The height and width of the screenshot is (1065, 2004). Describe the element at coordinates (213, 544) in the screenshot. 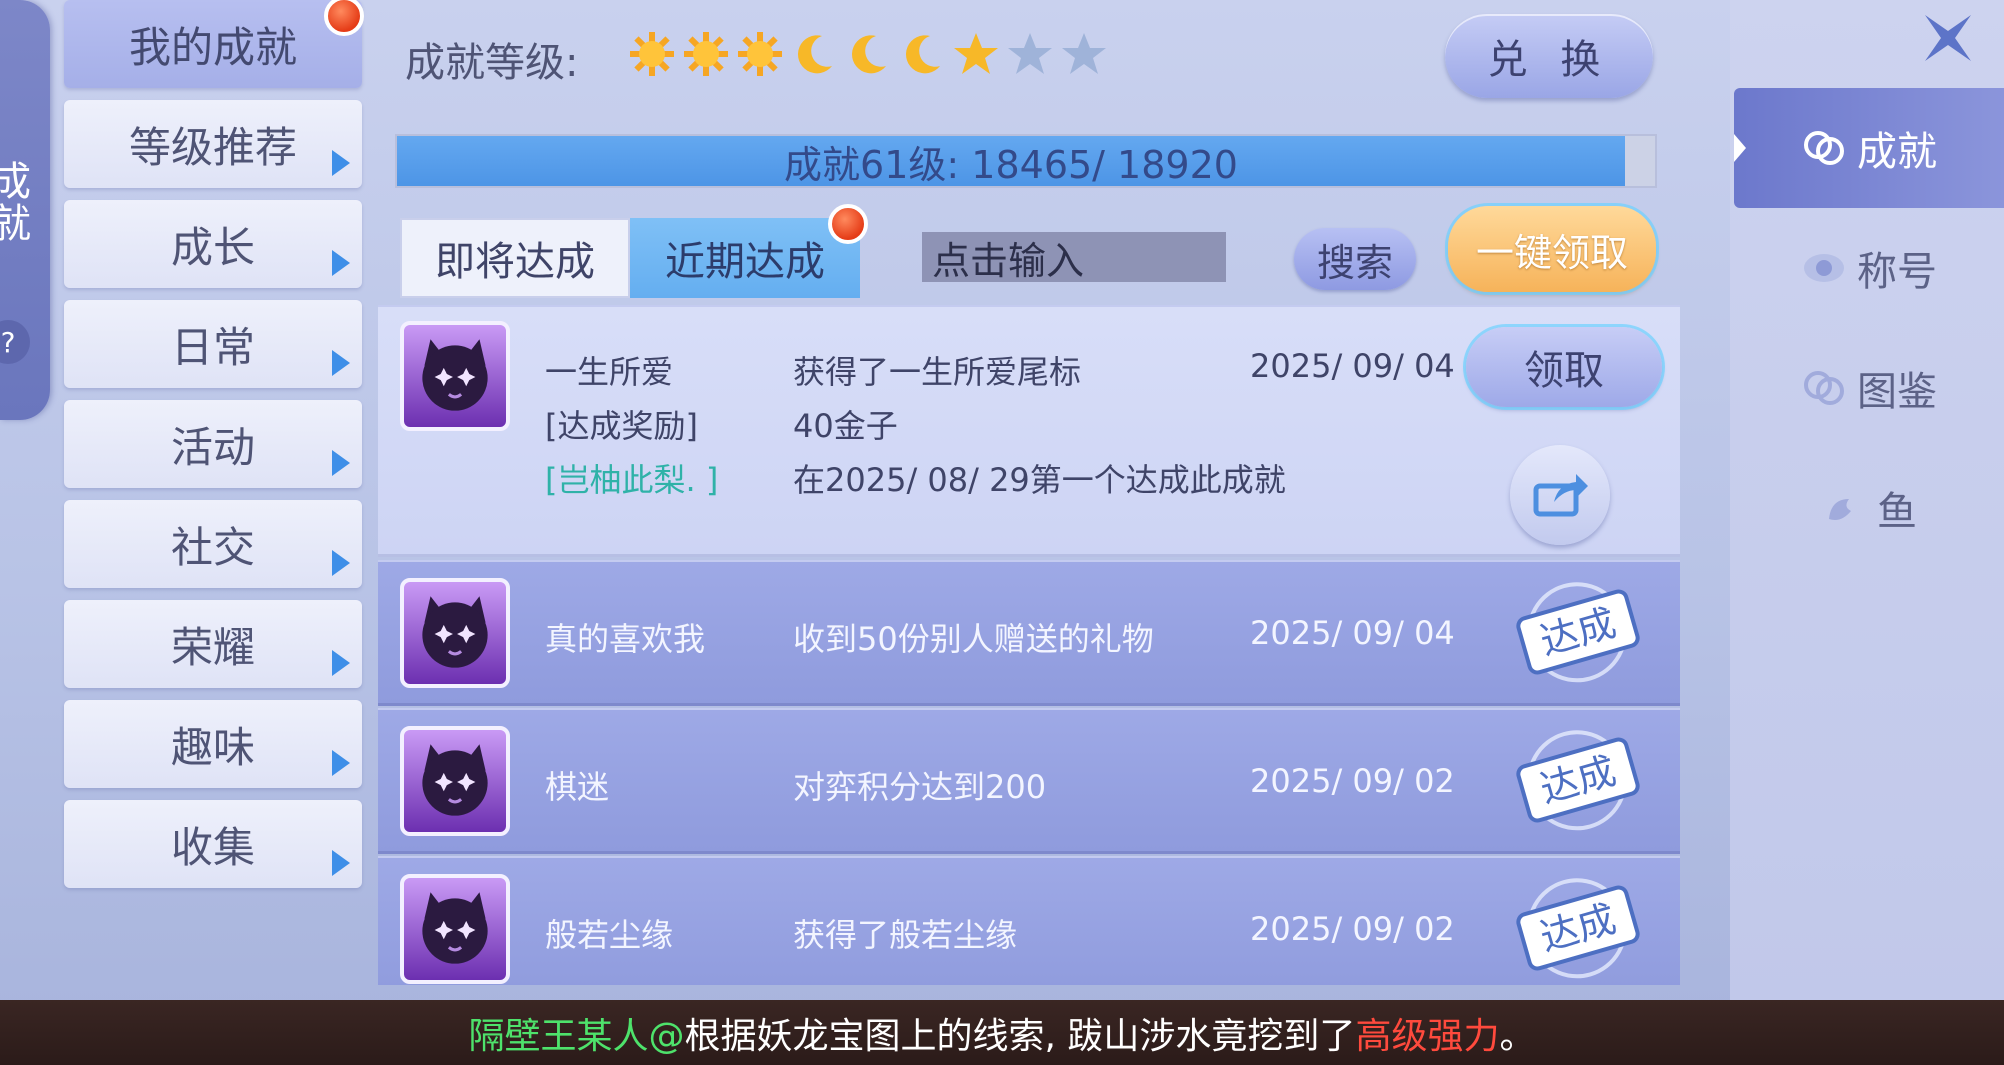

I see `category-social: 社交` at that location.